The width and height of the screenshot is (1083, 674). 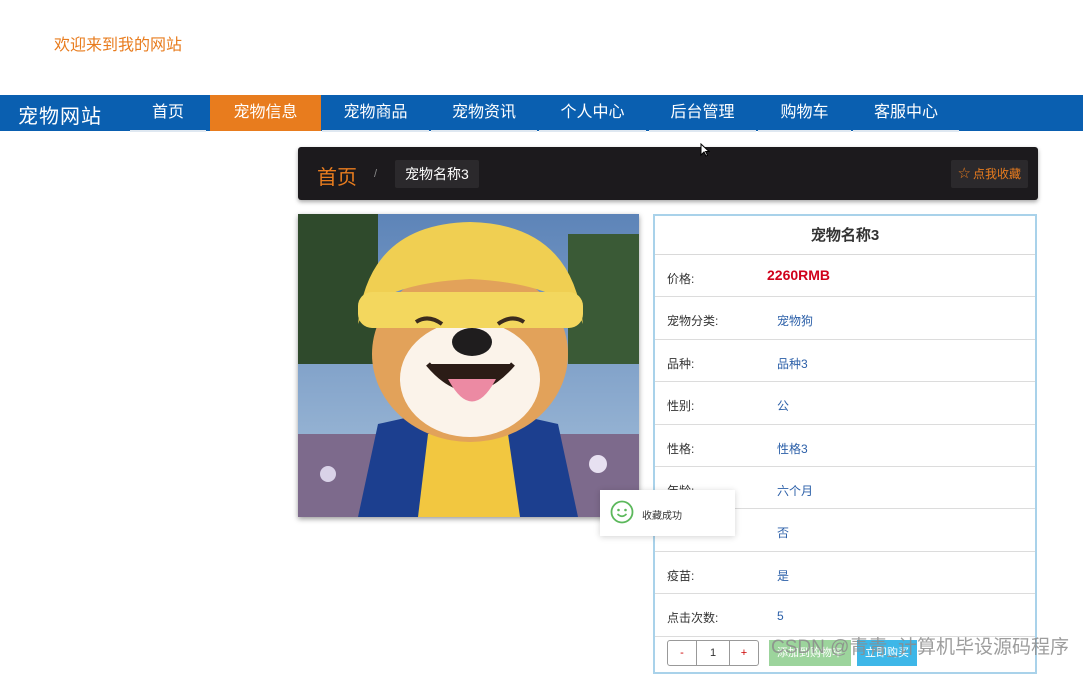 I want to click on field-label: 品种:, so click(x=681, y=363).